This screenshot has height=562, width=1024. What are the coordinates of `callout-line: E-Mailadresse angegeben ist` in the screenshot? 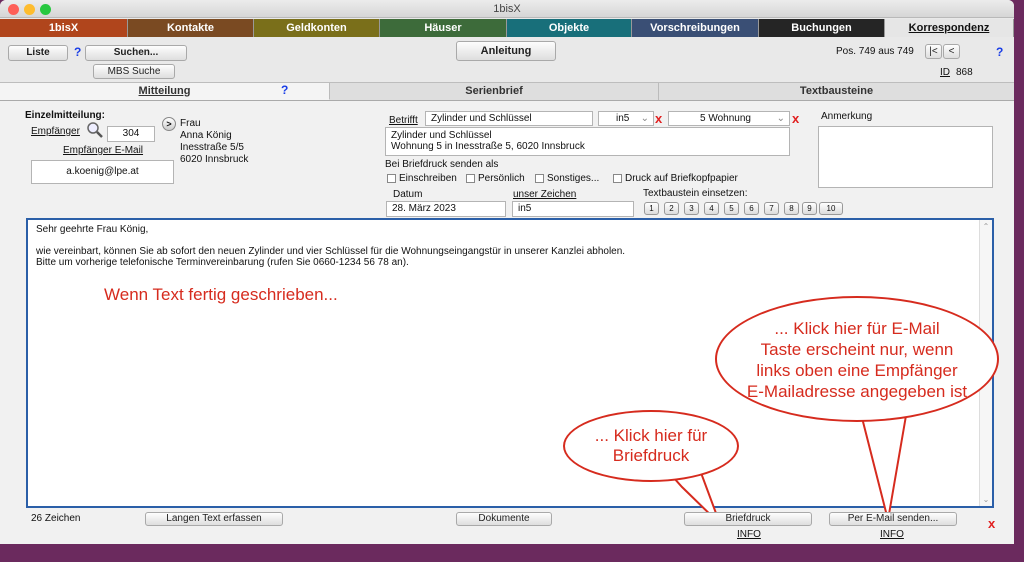 It's located at (857, 391).